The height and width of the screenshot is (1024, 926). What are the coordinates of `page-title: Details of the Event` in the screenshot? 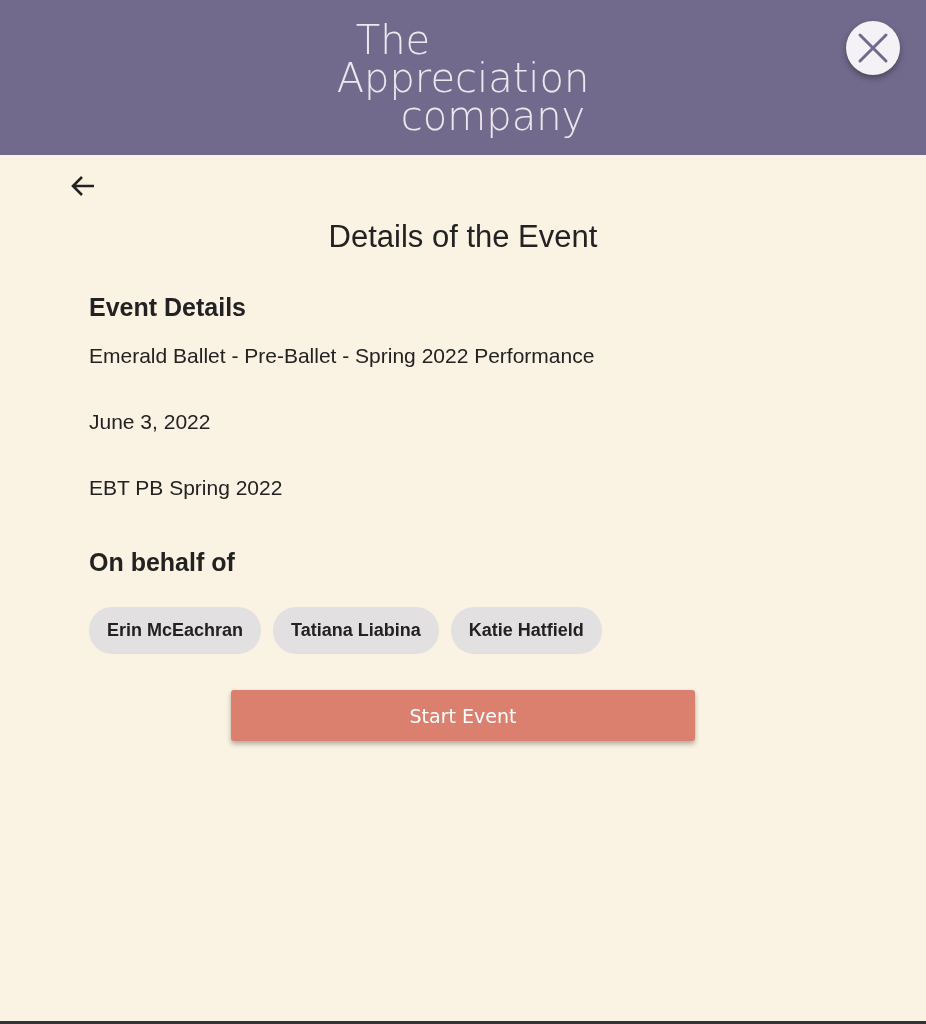 It's located at (463, 237).